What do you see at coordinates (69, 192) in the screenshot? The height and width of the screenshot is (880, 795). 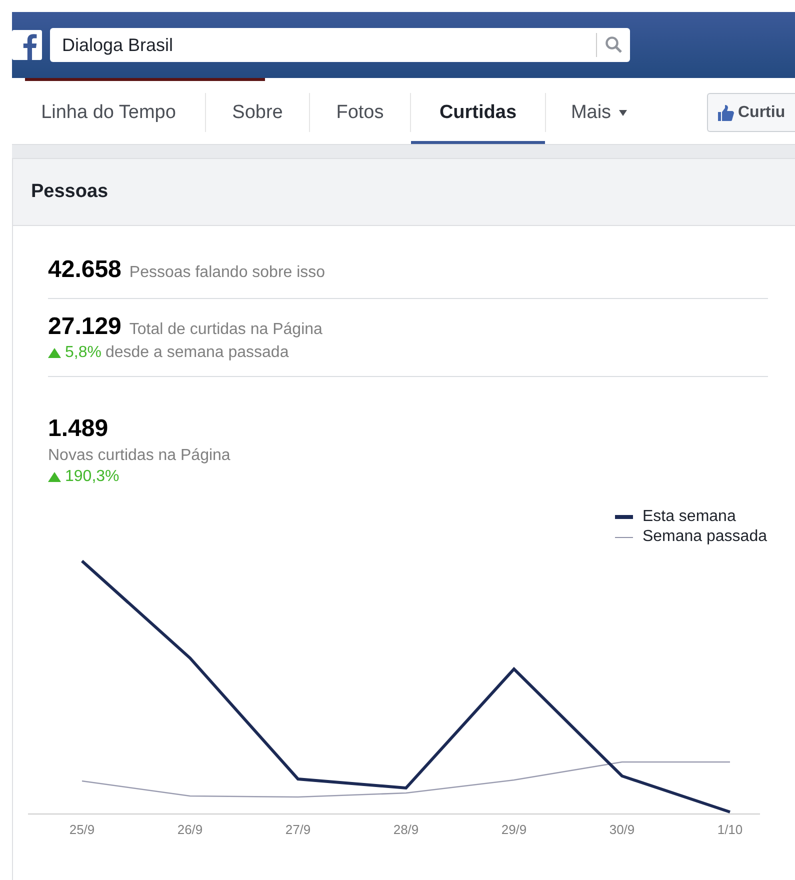 I see `section-title: Pessoas` at bounding box center [69, 192].